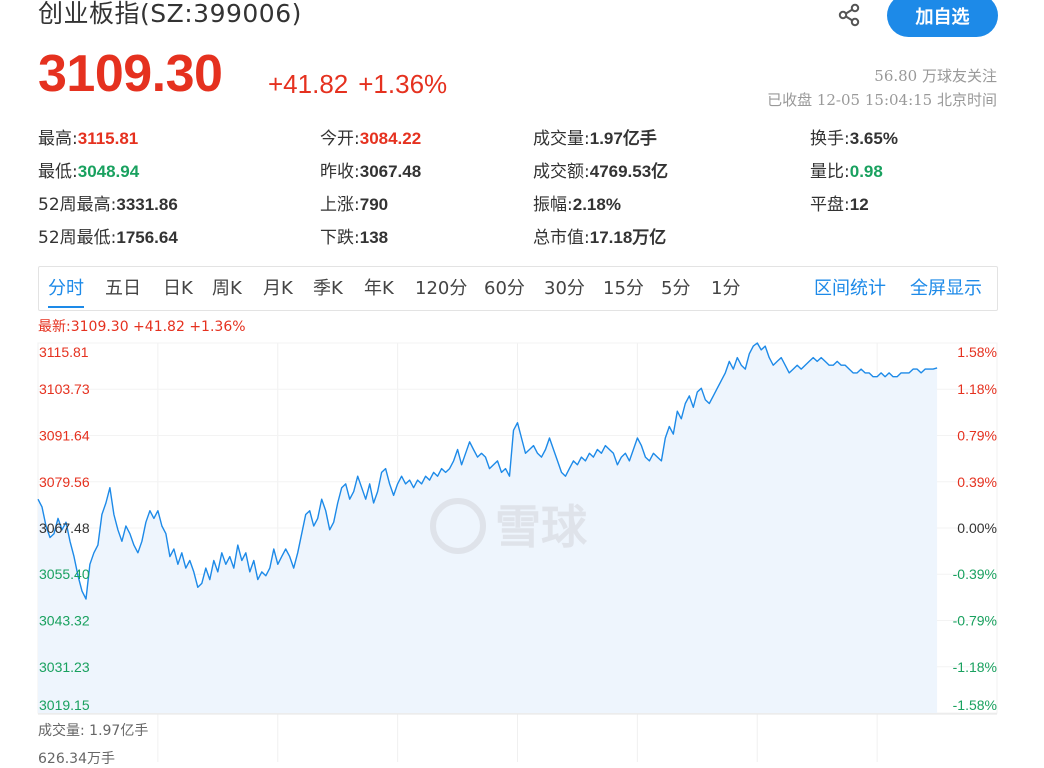  Describe the element at coordinates (975, 705) in the screenshot. I see `y-tick-right: -1.58%` at that location.